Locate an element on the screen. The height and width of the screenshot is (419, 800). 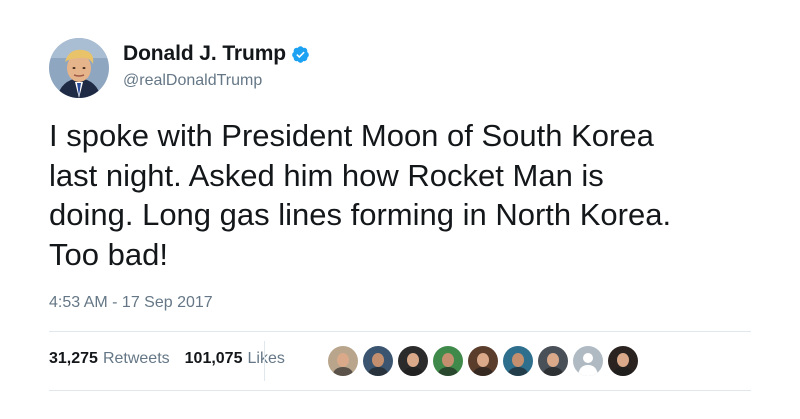
user-avatar-4-icon is located at coordinates (448, 361).